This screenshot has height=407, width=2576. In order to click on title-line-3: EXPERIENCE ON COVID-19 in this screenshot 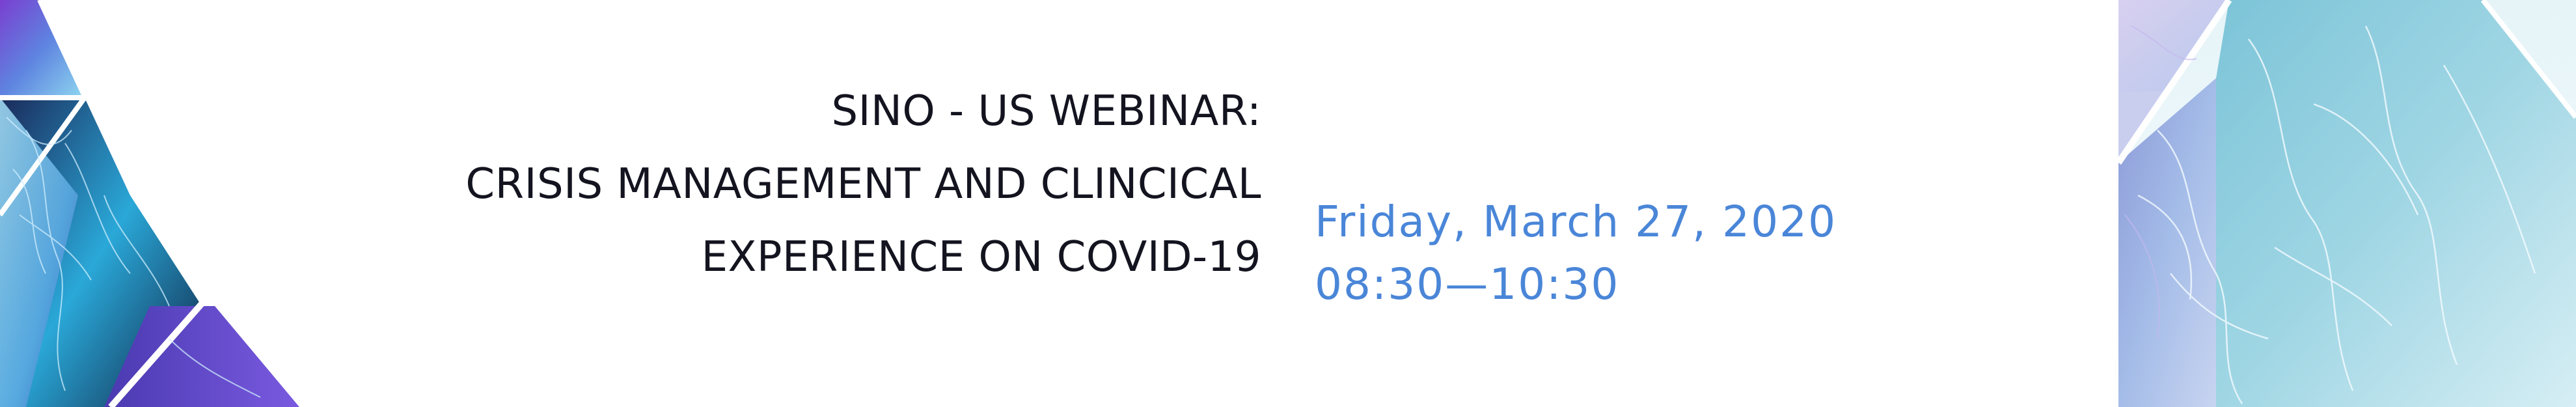, I will do `click(981, 257)`.